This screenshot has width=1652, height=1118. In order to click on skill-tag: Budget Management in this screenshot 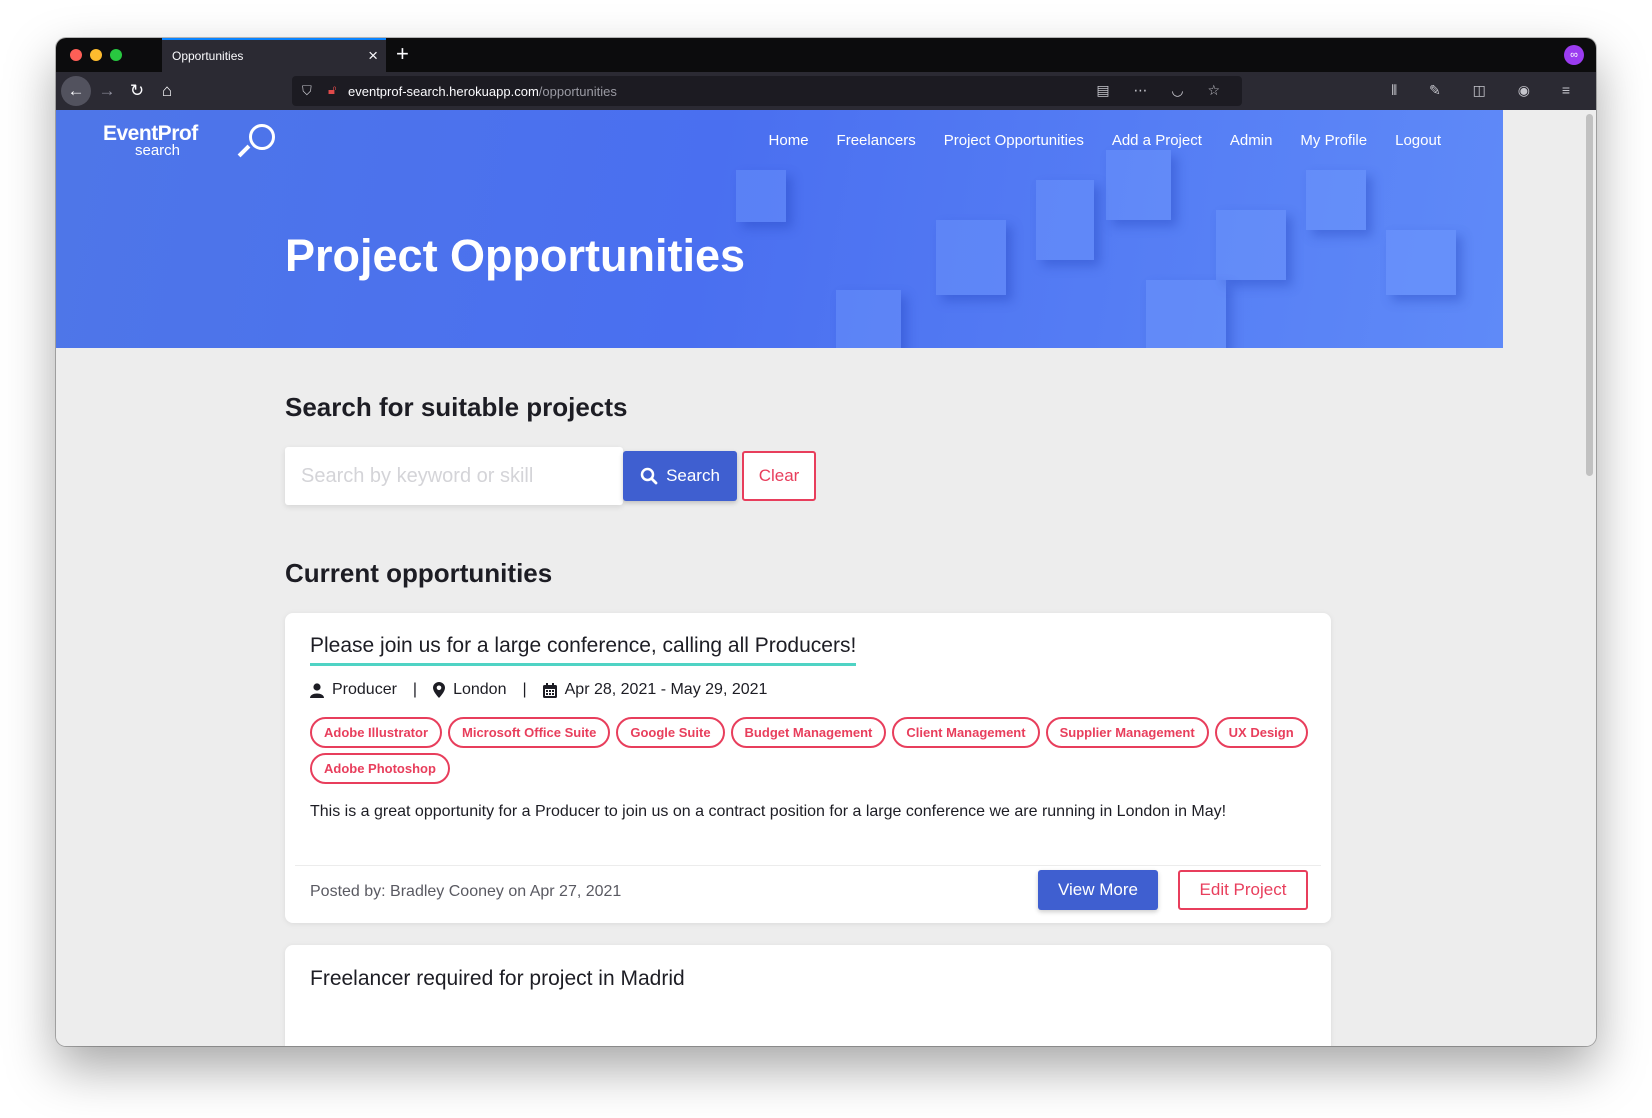, I will do `click(808, 732)`.